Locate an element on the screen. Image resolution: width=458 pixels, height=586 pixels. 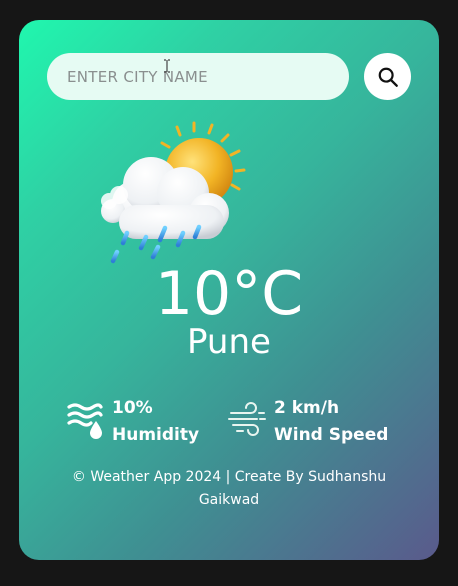
cloud-sun-rain-icon is located at coordinates (173, 192).